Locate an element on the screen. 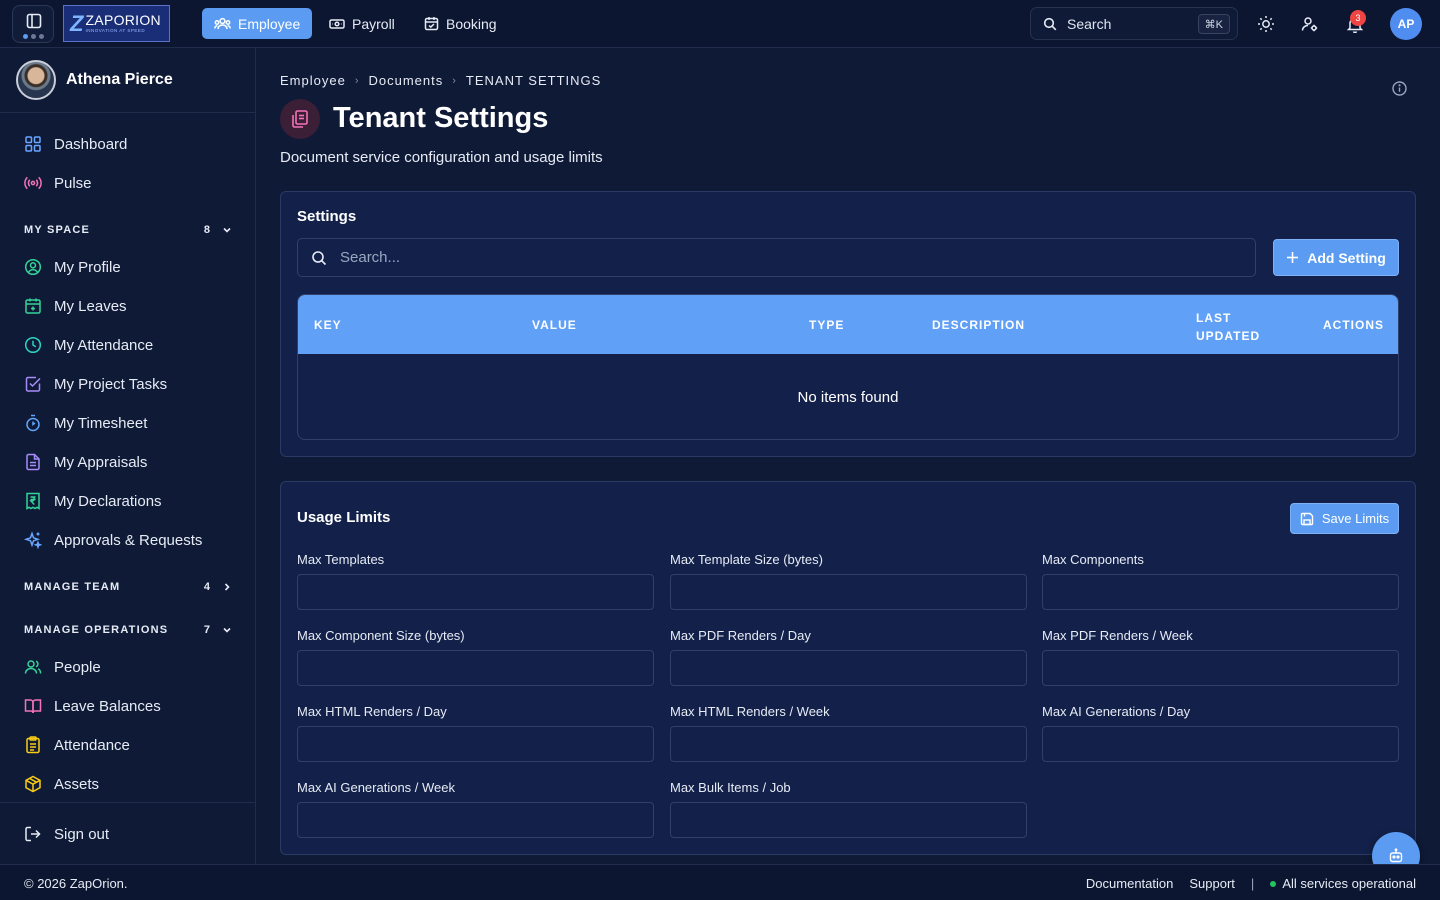  tab-booking-label: Booking is located at coordinates (471, 23).